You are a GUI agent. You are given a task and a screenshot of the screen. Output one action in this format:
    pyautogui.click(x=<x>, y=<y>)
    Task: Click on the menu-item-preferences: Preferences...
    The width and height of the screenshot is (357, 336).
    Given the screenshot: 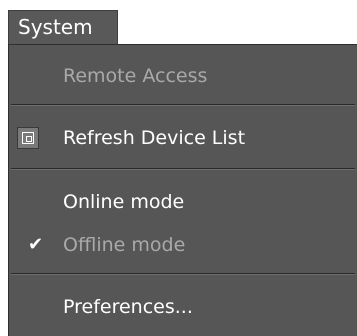 What is the action you would take?
    pyautogui.click(x=183, y=307)
    